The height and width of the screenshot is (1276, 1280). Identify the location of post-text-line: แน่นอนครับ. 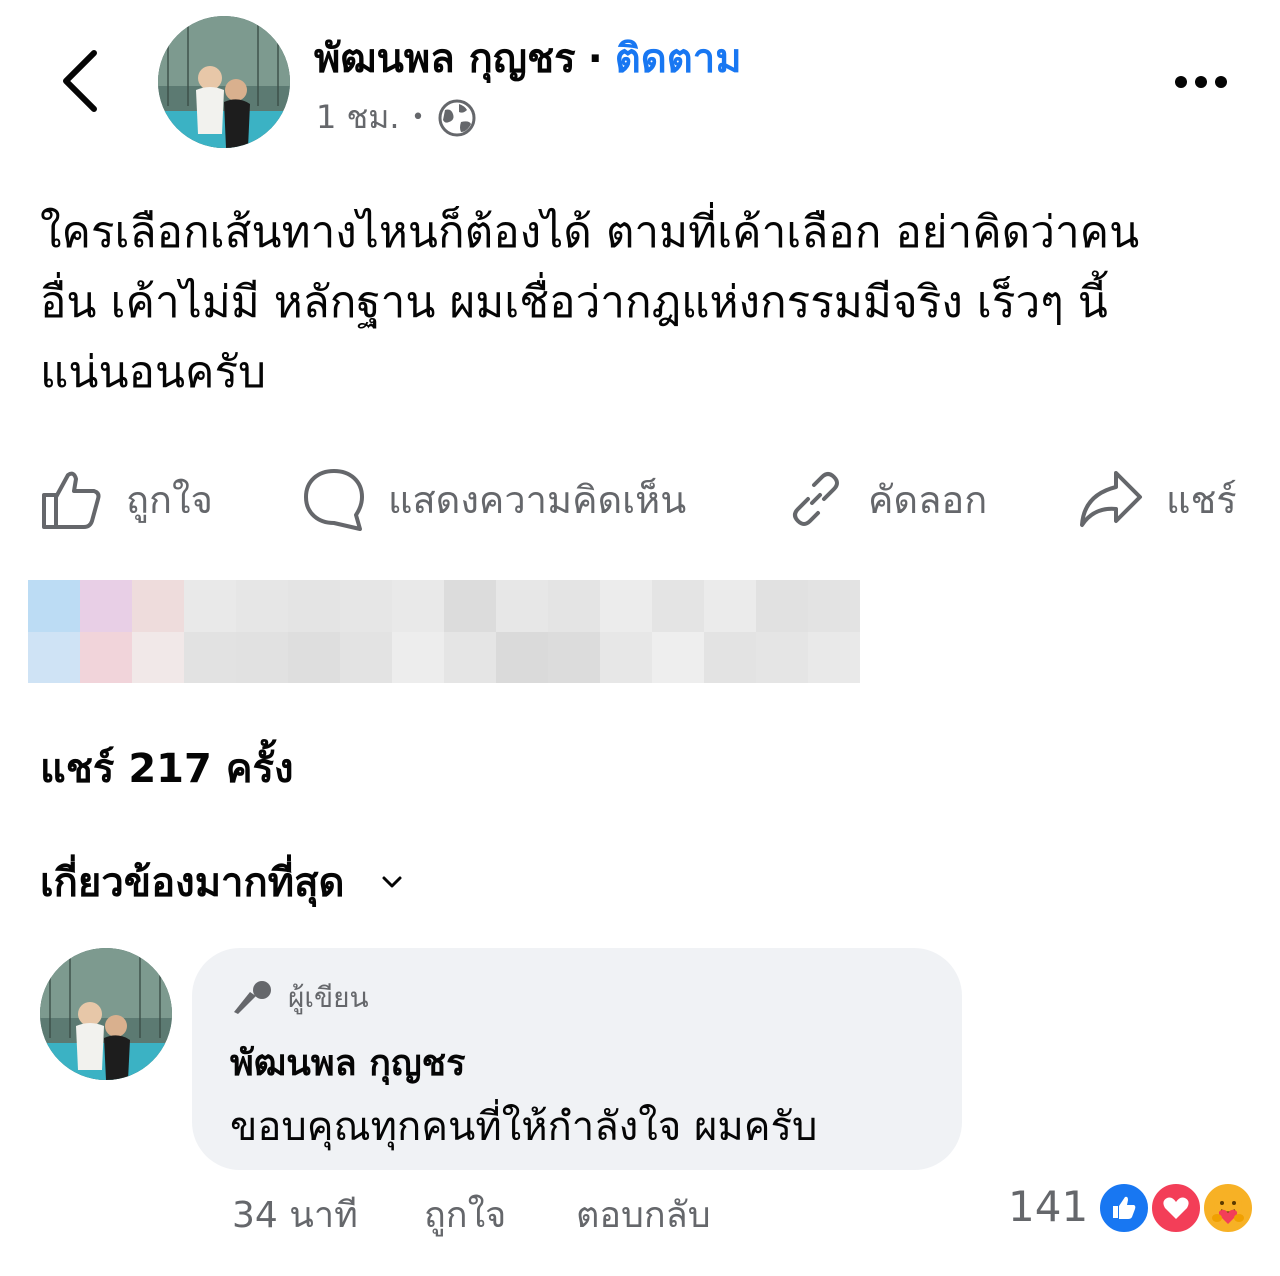
(153, 372).